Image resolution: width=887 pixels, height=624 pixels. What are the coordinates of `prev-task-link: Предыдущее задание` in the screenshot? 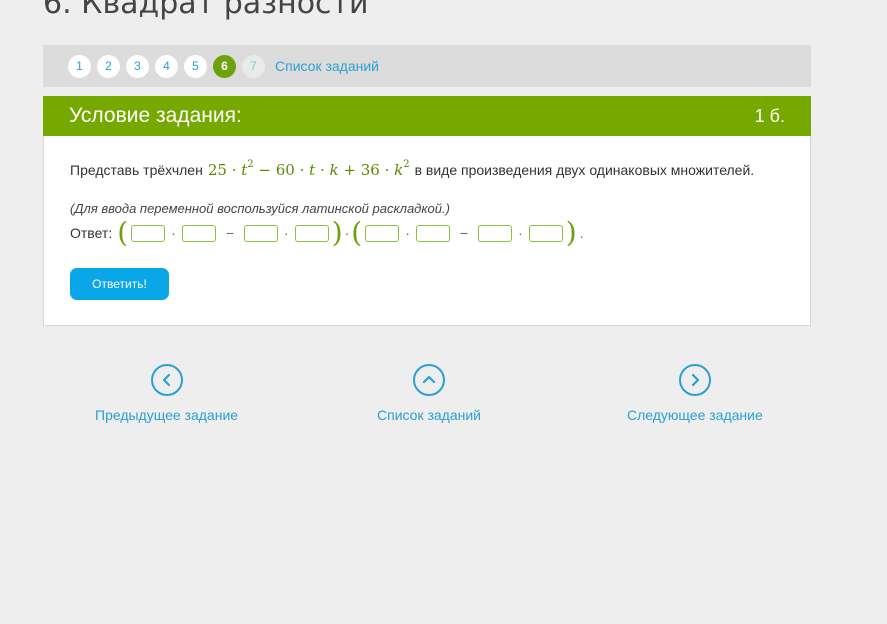 It's located at (166, 393).